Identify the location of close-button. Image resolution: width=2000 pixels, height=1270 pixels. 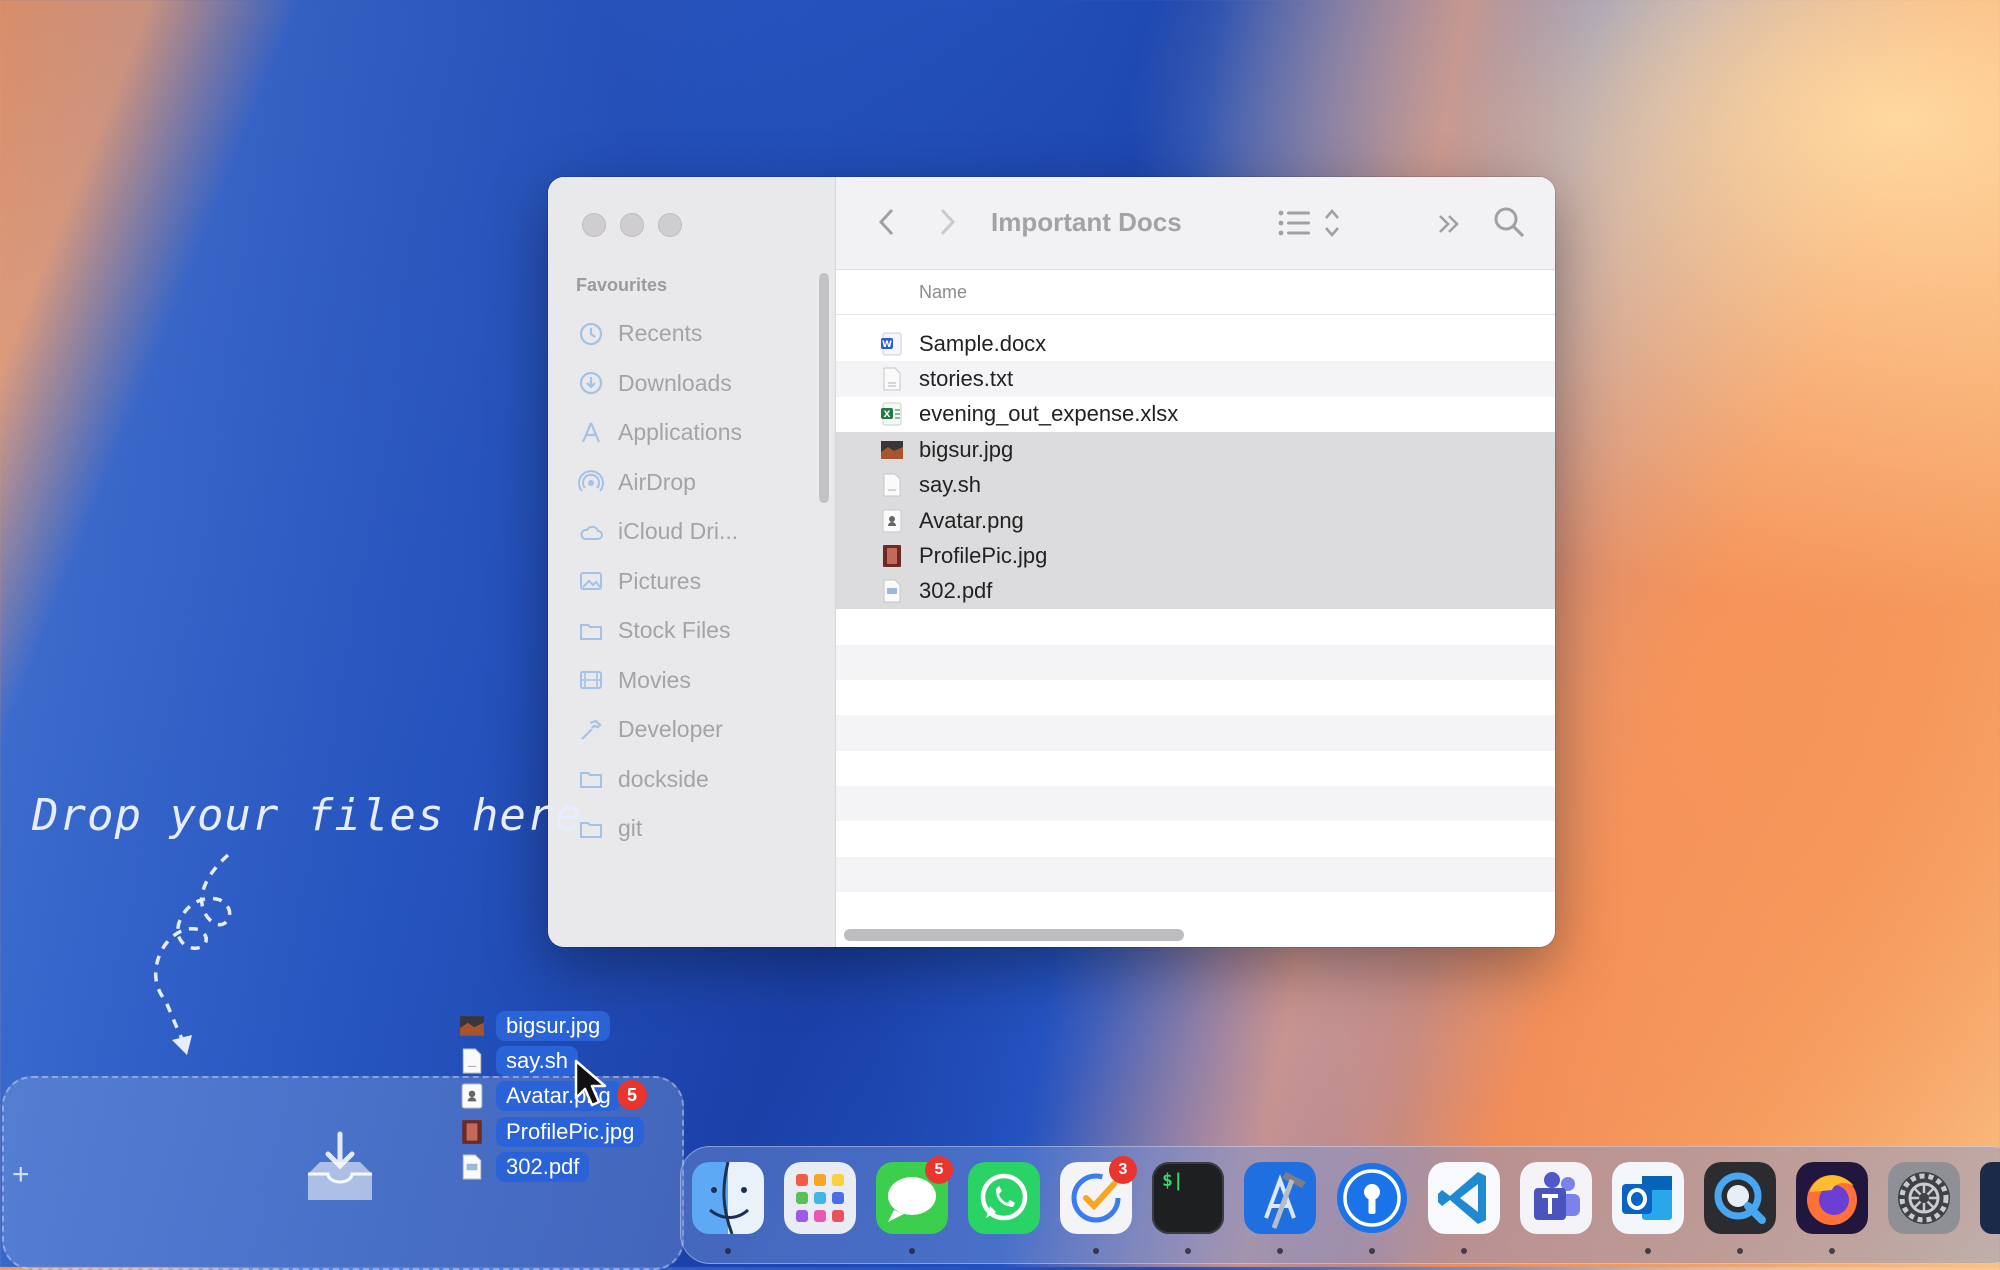
(594, 225).